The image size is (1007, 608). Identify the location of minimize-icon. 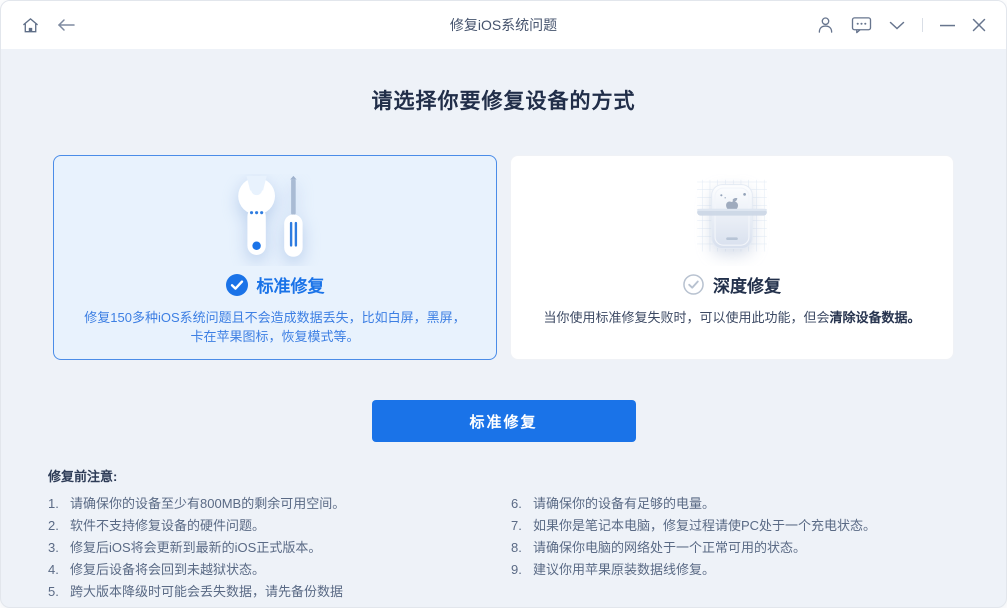
(947, 25).